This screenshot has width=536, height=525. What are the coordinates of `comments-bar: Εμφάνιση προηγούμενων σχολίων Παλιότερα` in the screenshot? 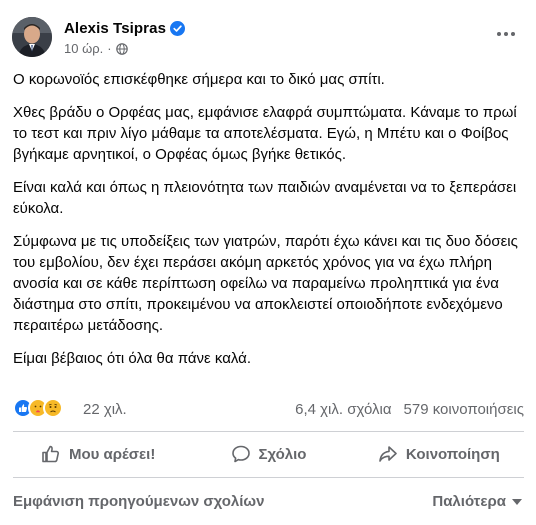 It's located at (268, 501).